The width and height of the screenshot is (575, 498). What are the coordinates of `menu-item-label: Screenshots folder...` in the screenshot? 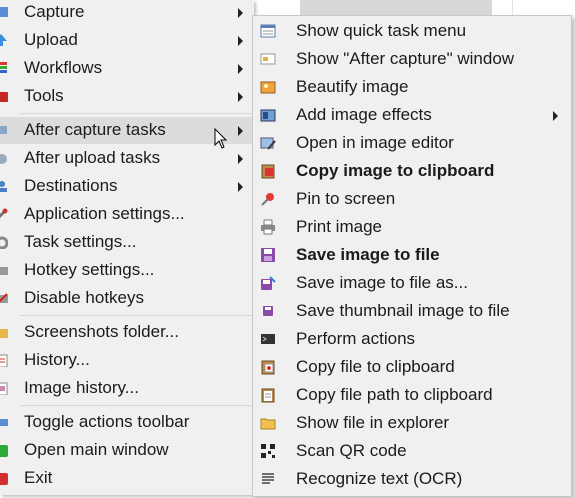 It's located at (101, 331).